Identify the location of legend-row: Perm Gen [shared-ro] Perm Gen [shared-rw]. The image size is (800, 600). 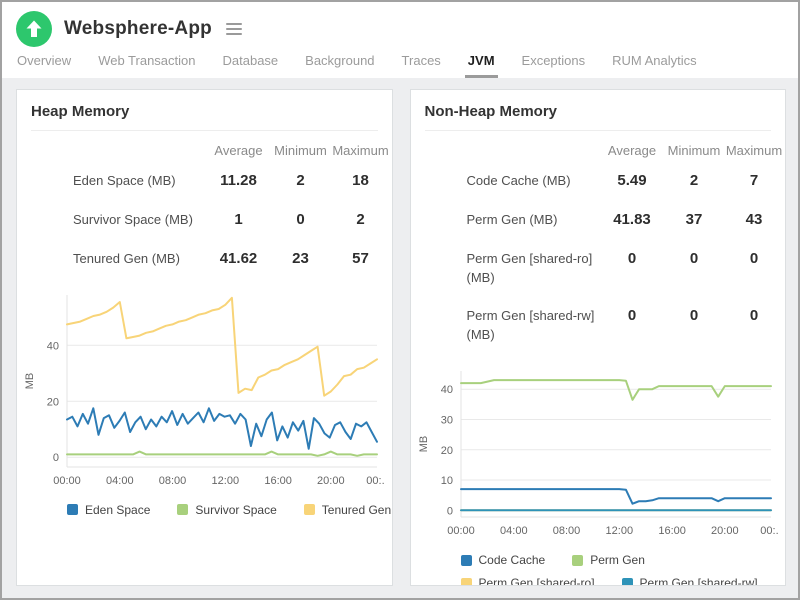
(623, 581).